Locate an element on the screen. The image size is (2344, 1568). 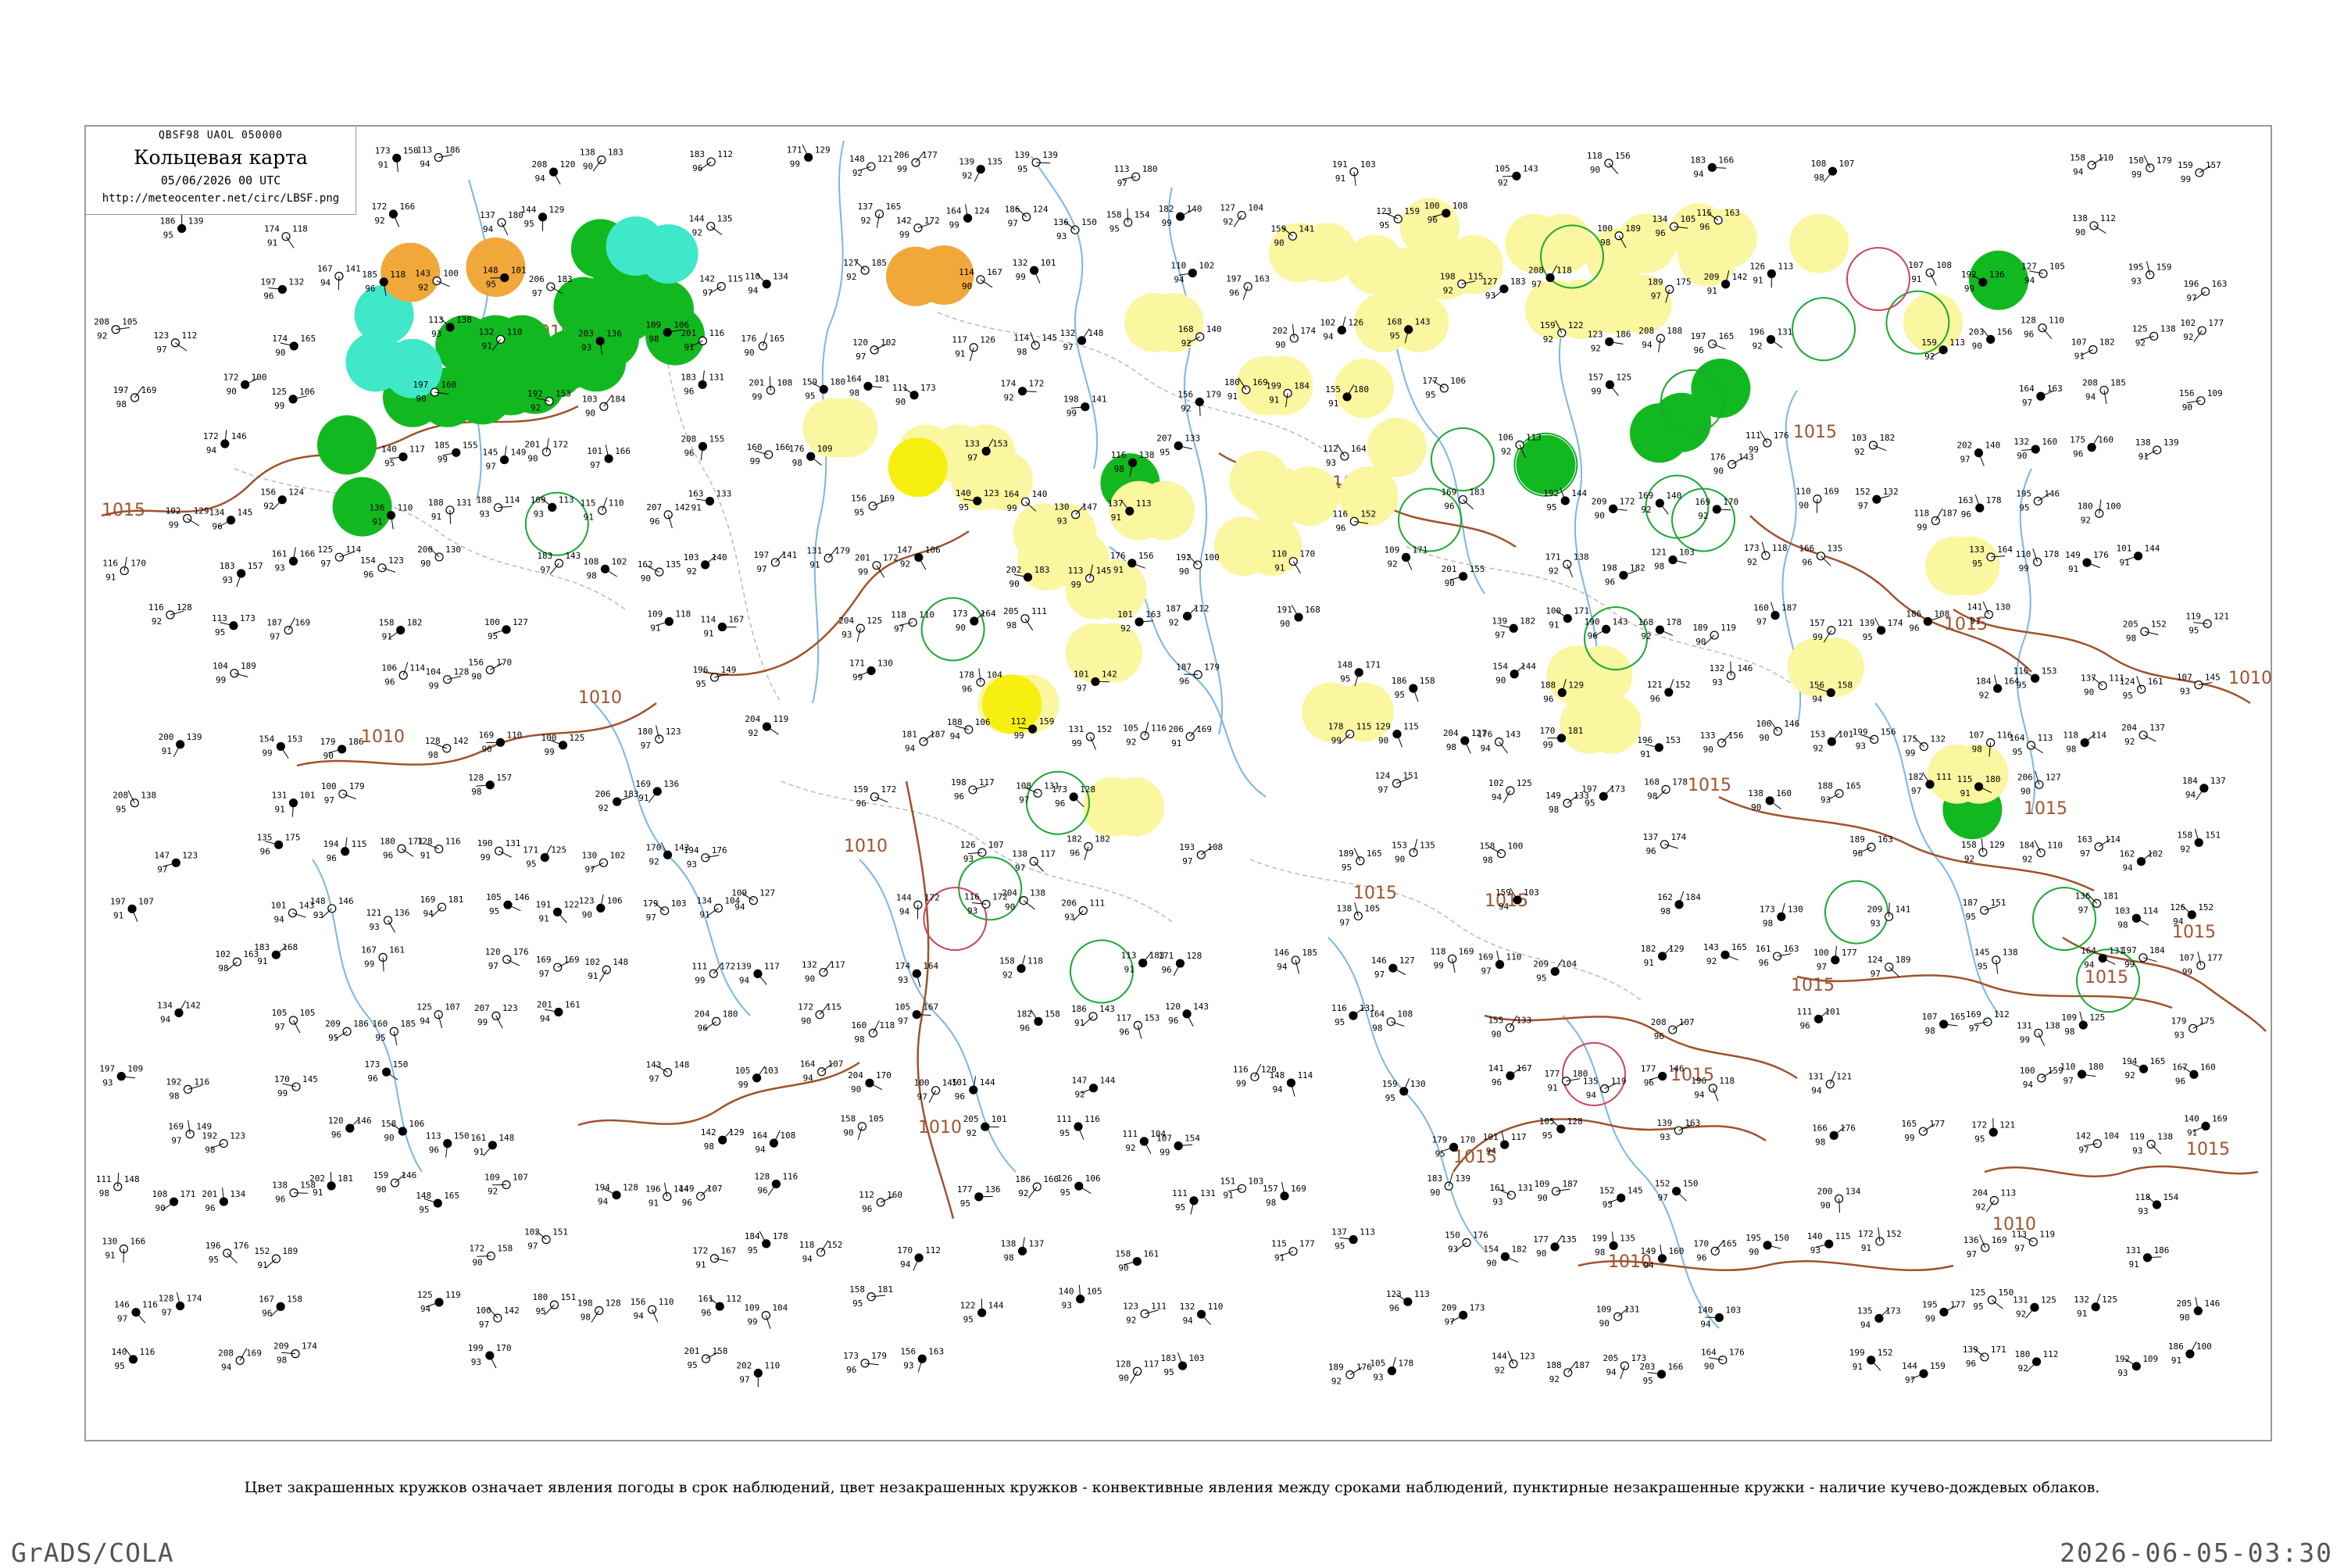
station-value: 90 is located at coordinates (1977, 346).